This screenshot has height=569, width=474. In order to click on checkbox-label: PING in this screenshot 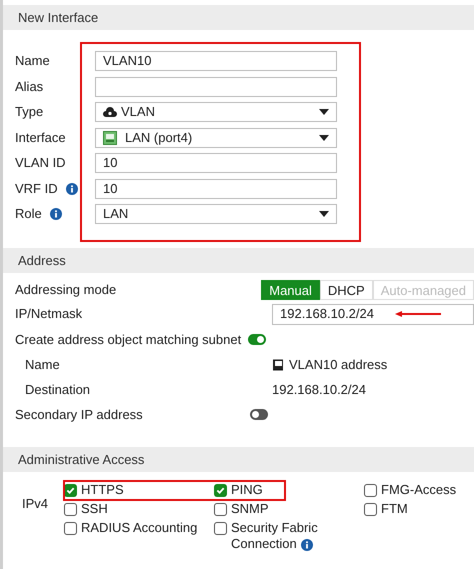, I will do `click(247, 490)`.